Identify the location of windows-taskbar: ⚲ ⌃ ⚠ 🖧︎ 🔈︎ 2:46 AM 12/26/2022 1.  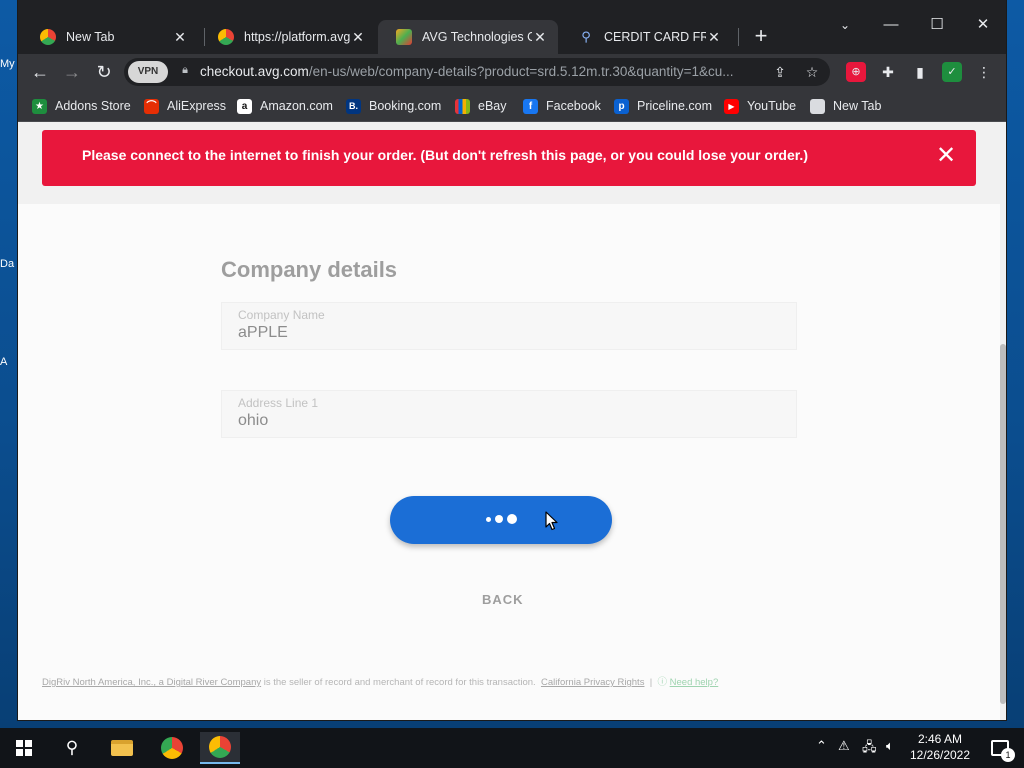
(512, 748).